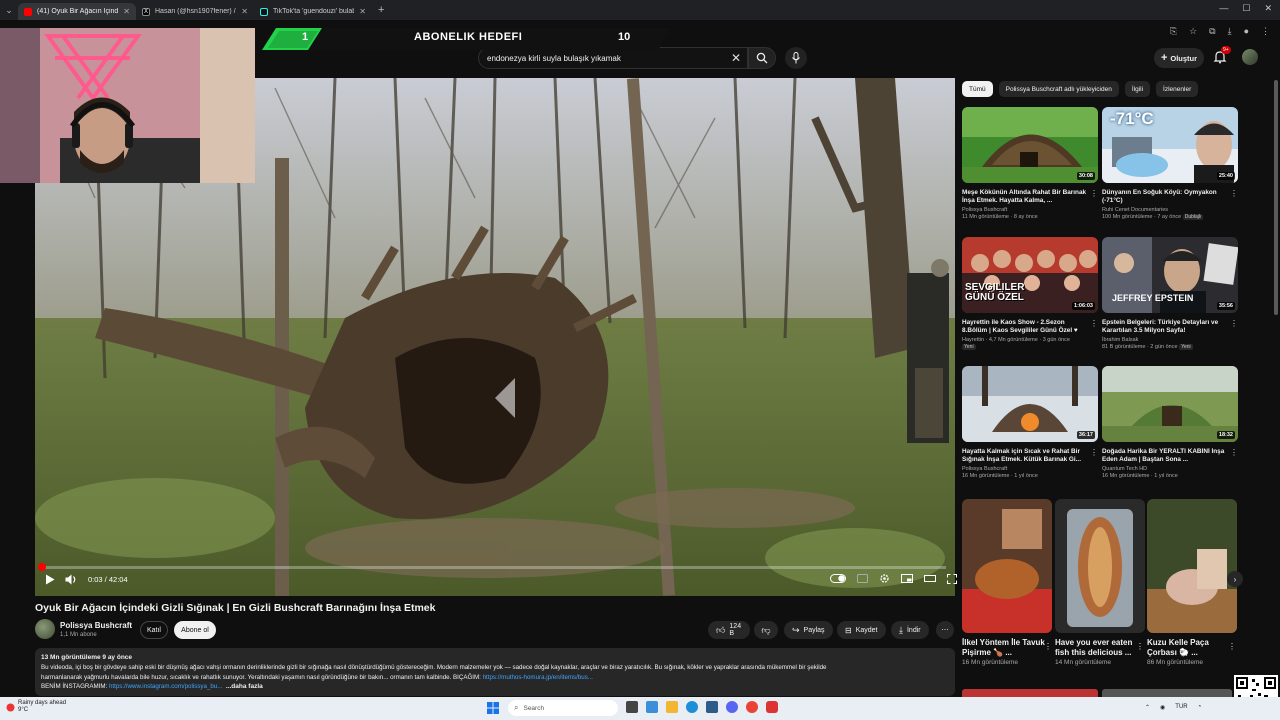 The width and height of the screenshot is (1280, 720). I want to click on chrome-icon, so click(752, 707).